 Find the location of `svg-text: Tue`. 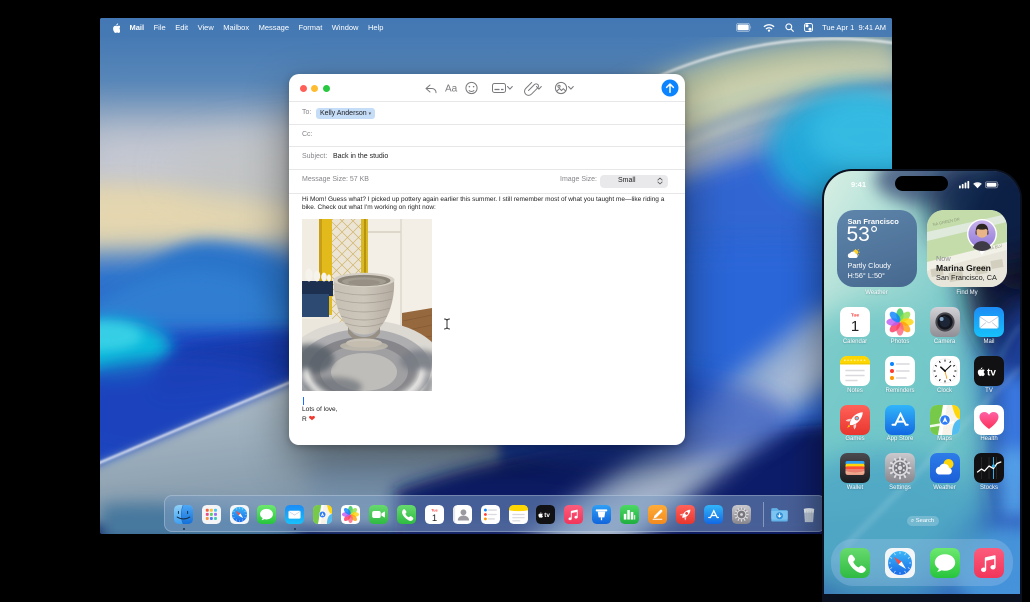

svg-text: Tue is located at coordinates (434, 510).